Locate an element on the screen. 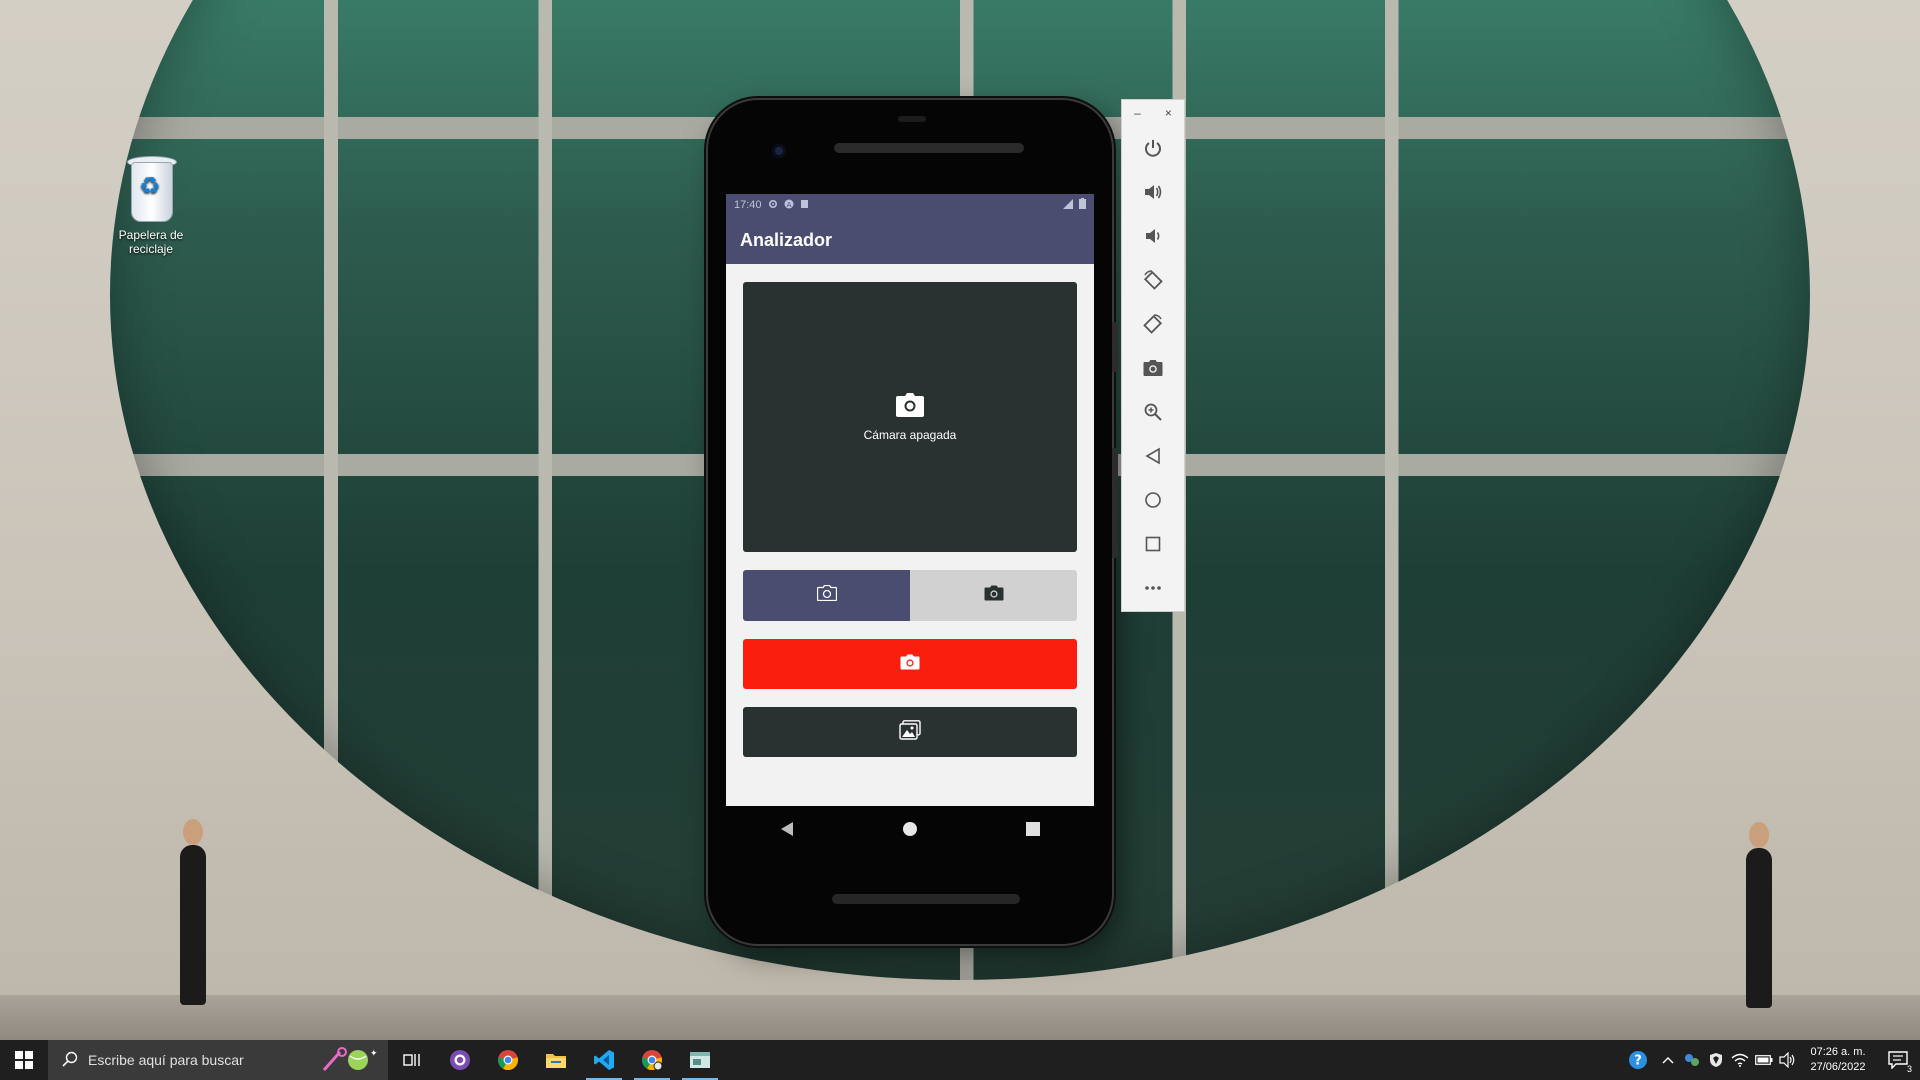 The height and width of the screenshot is (1080, 1920). tray-show-hidden is located at coordinates (1668, 1060).